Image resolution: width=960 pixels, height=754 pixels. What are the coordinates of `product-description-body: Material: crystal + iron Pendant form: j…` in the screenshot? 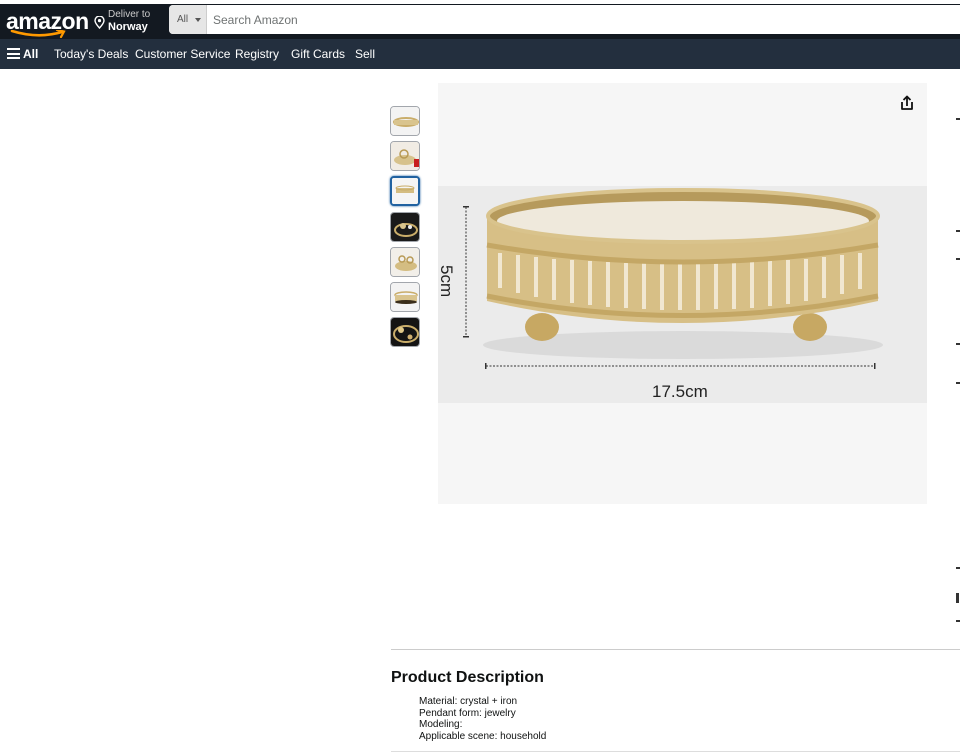 It's located at (482, 719).